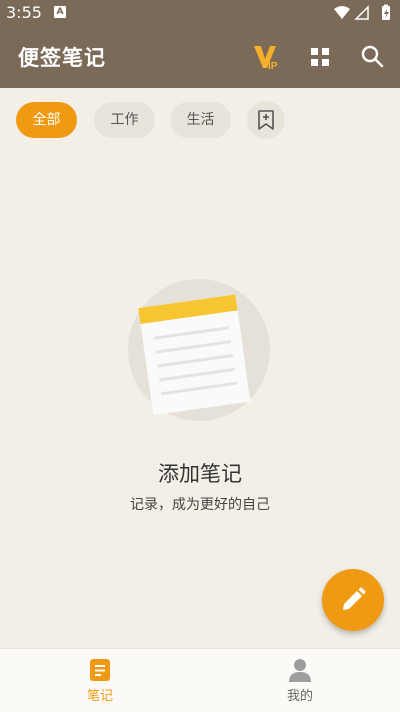 The image size is (400, 712). I want to click on status-bar: 3:55 A, so click(200, 13).